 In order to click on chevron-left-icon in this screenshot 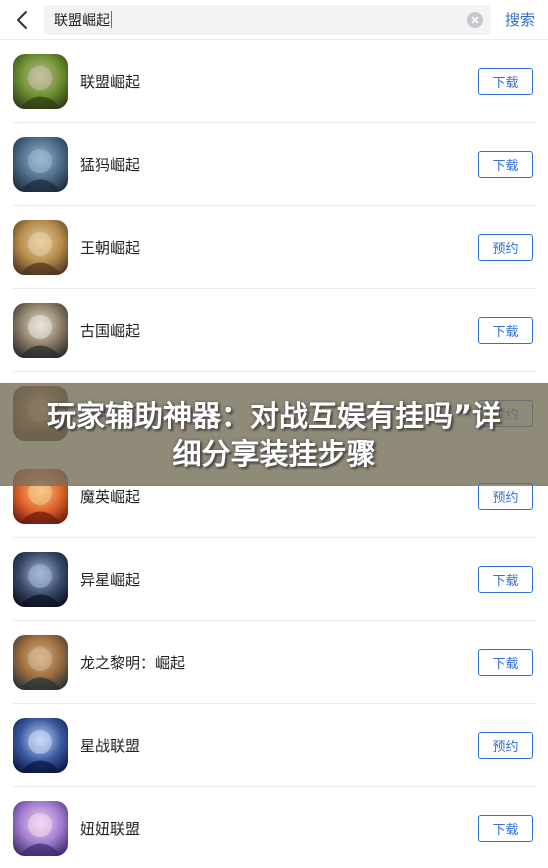, I will do `click(22, 19)`.